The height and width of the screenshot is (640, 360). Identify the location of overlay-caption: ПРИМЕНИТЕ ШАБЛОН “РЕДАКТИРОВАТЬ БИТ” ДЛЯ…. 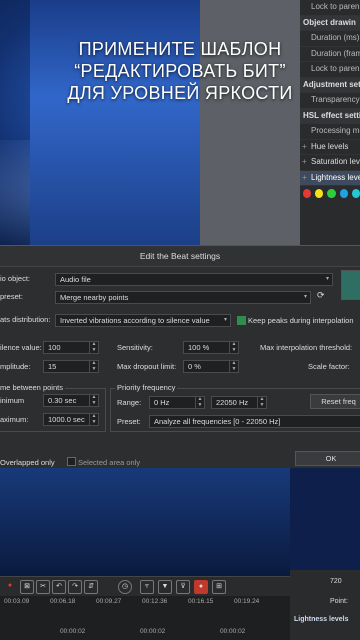
(180, 71).